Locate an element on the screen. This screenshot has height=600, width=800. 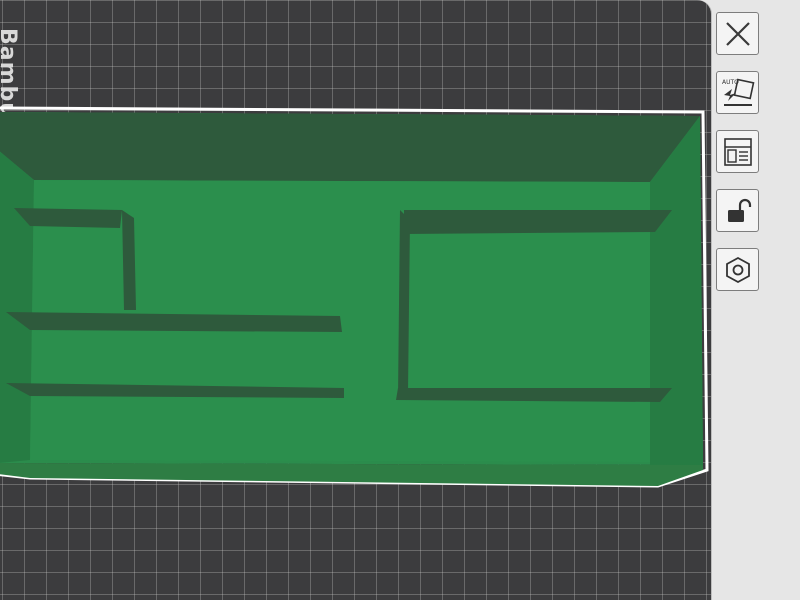
lock-button is located at coordinates (737, 210).